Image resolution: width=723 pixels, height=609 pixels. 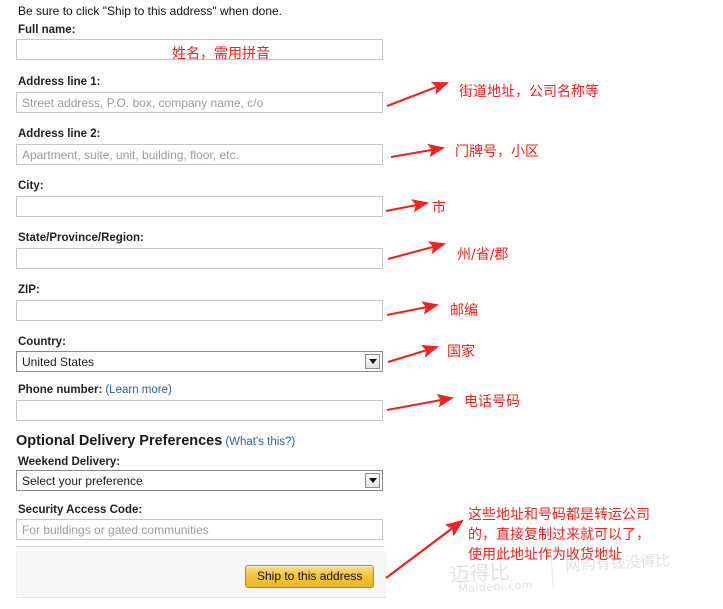 What do you see at coordinates (199, 154) in the screenshot?
I see `address-line-2-input` at bounding box center [199, 154].